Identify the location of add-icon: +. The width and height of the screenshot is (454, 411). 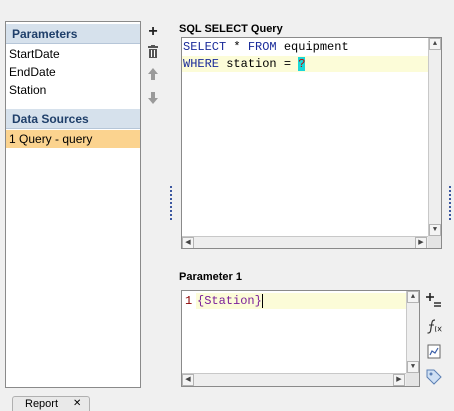
(153, 32).